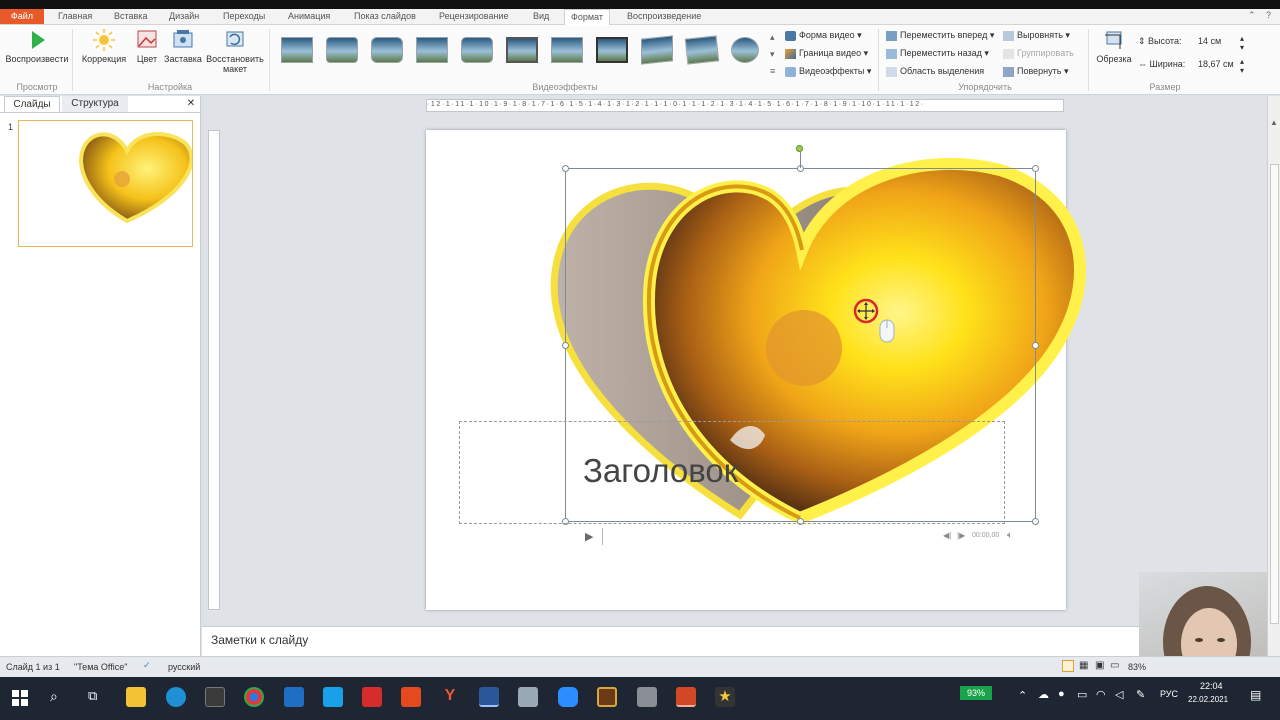 The image size is (1280, 720). What do you see at coordinates (1036, 35) in the screenshot?
I see `align-button: Выровнять ▾` at bounding box center [1036, 35].